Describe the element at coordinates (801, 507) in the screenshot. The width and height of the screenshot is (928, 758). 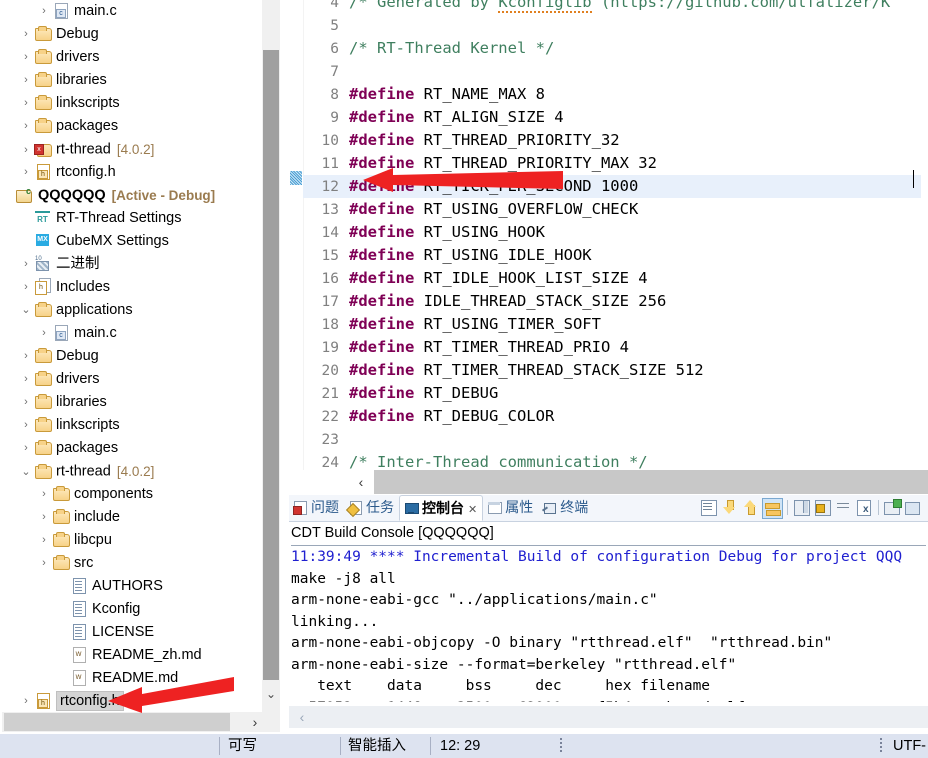
I see `pin-console-icon` at that location.